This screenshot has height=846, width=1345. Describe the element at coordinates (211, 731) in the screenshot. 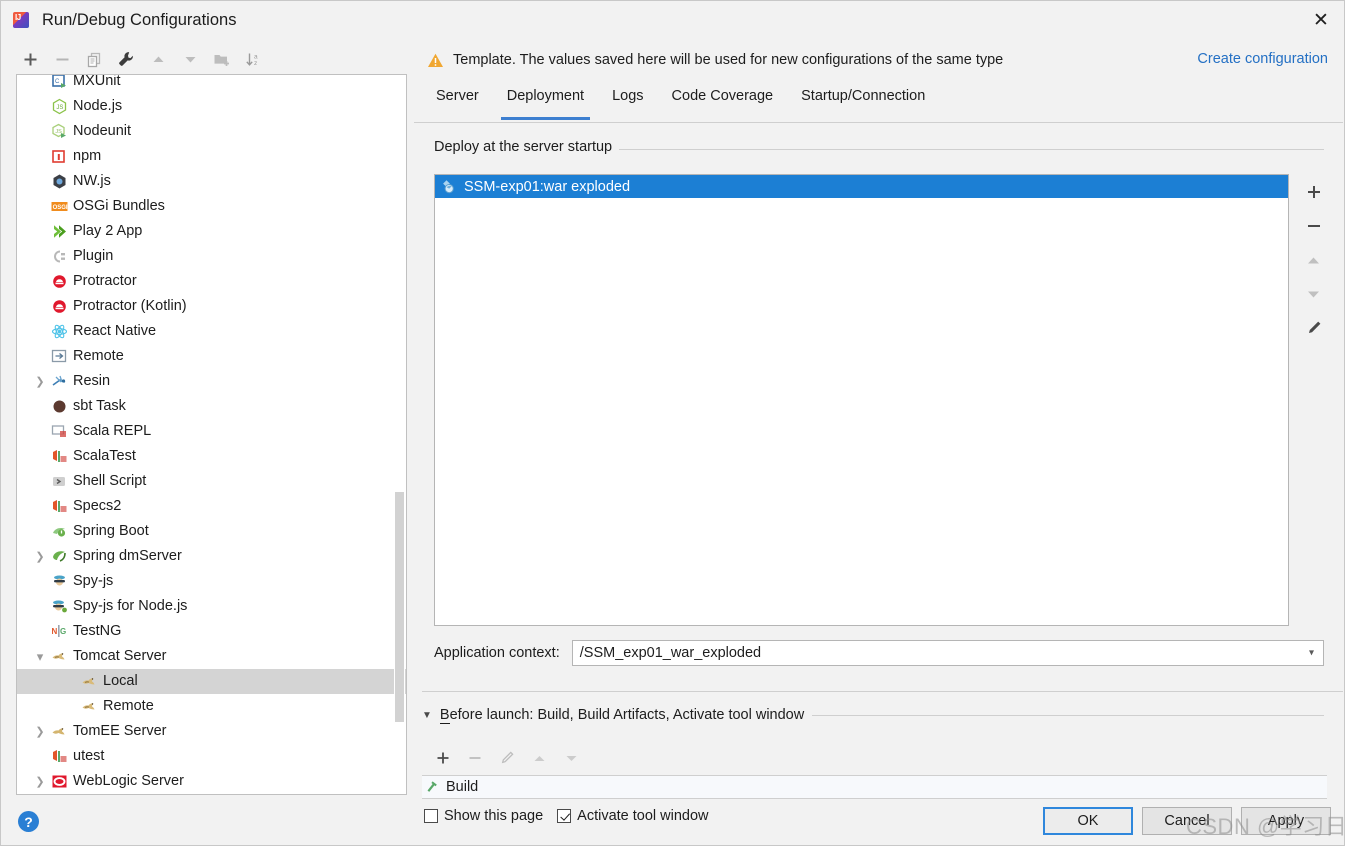

I see `tree-item-tomee-server: ❯ TomEE Server` at that location.